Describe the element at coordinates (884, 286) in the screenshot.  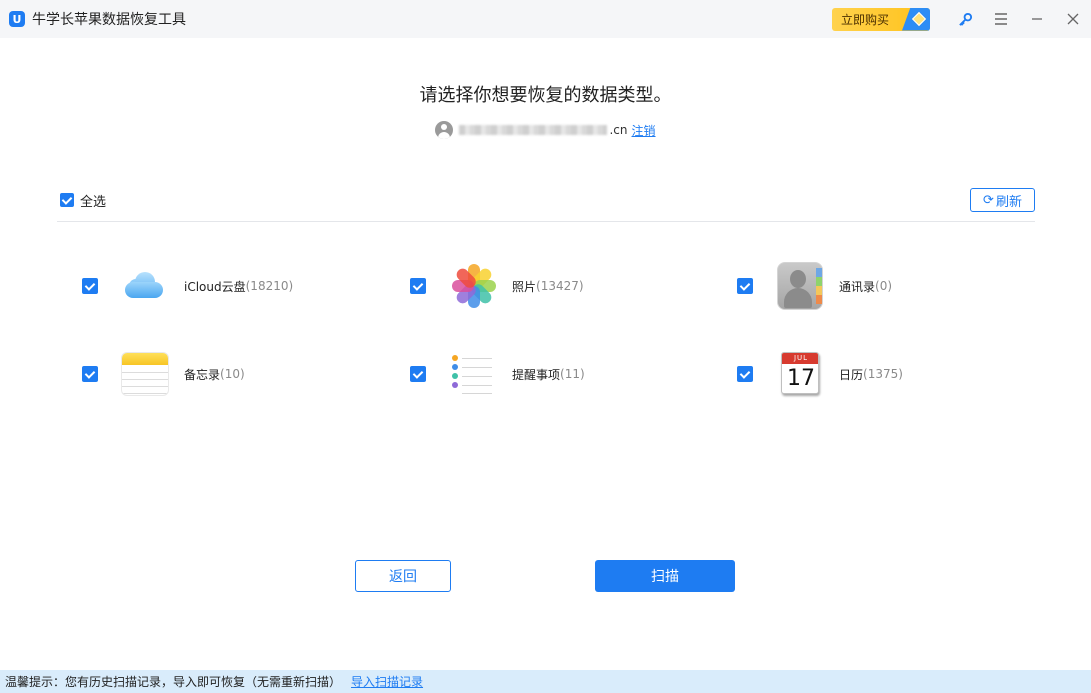
I see `data-type-count: (0)` at that location.